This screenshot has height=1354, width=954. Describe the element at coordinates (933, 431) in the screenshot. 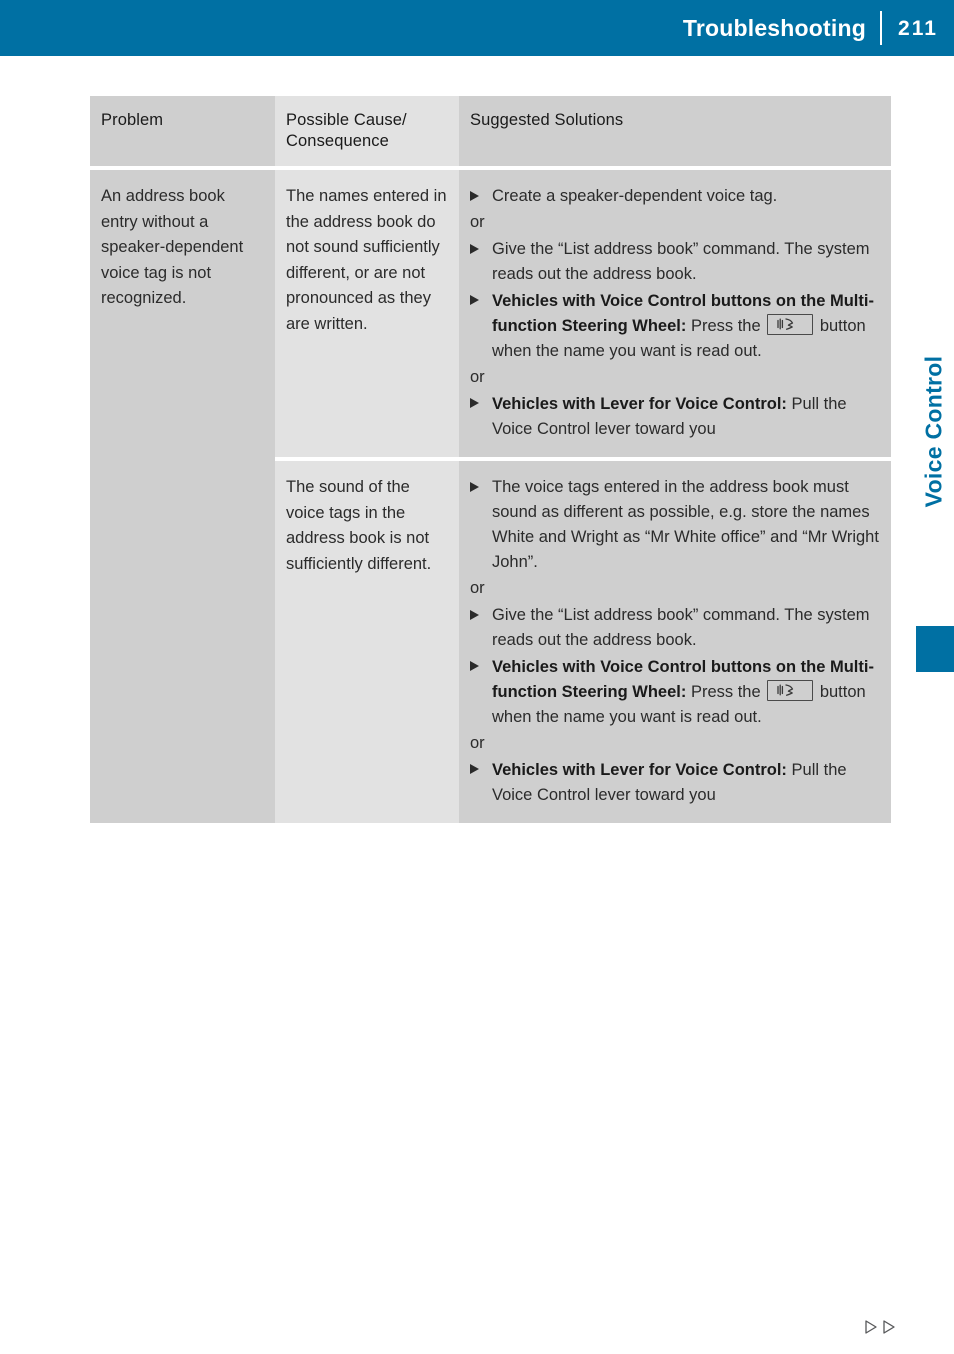

I see `chapter-side-tab-label: Voice Control` at that location.